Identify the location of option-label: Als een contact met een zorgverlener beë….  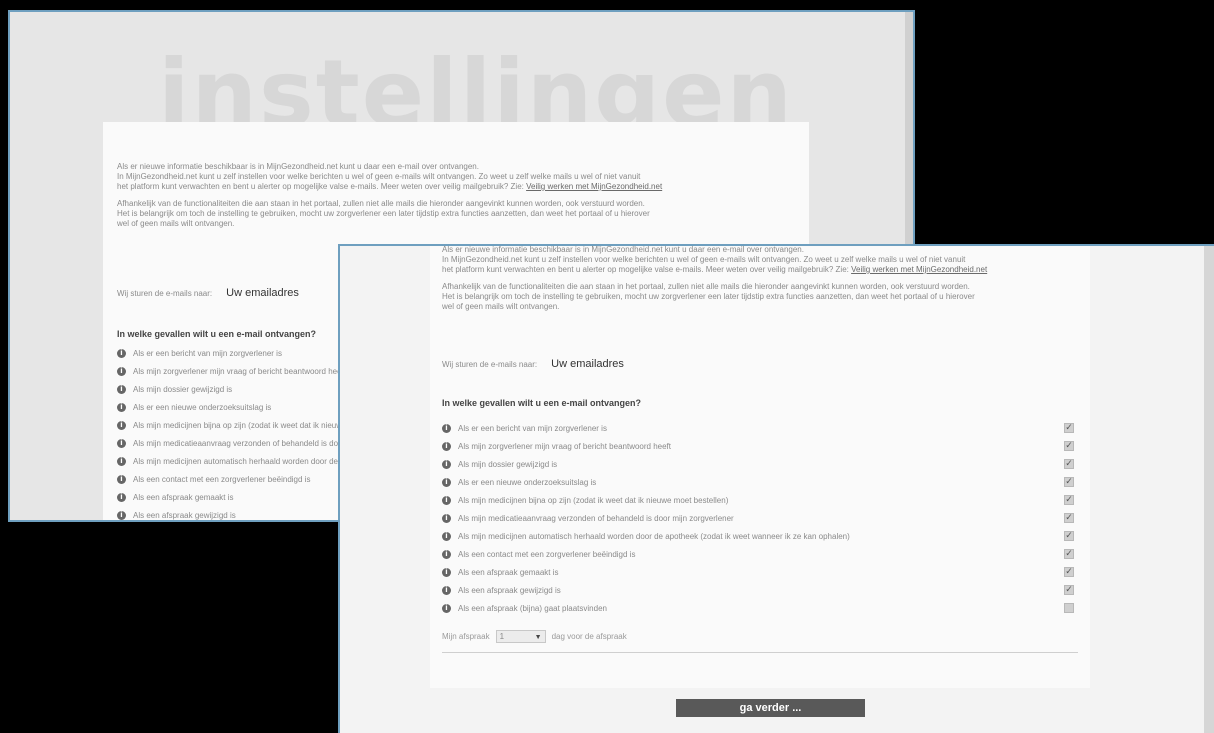
(547, 554).